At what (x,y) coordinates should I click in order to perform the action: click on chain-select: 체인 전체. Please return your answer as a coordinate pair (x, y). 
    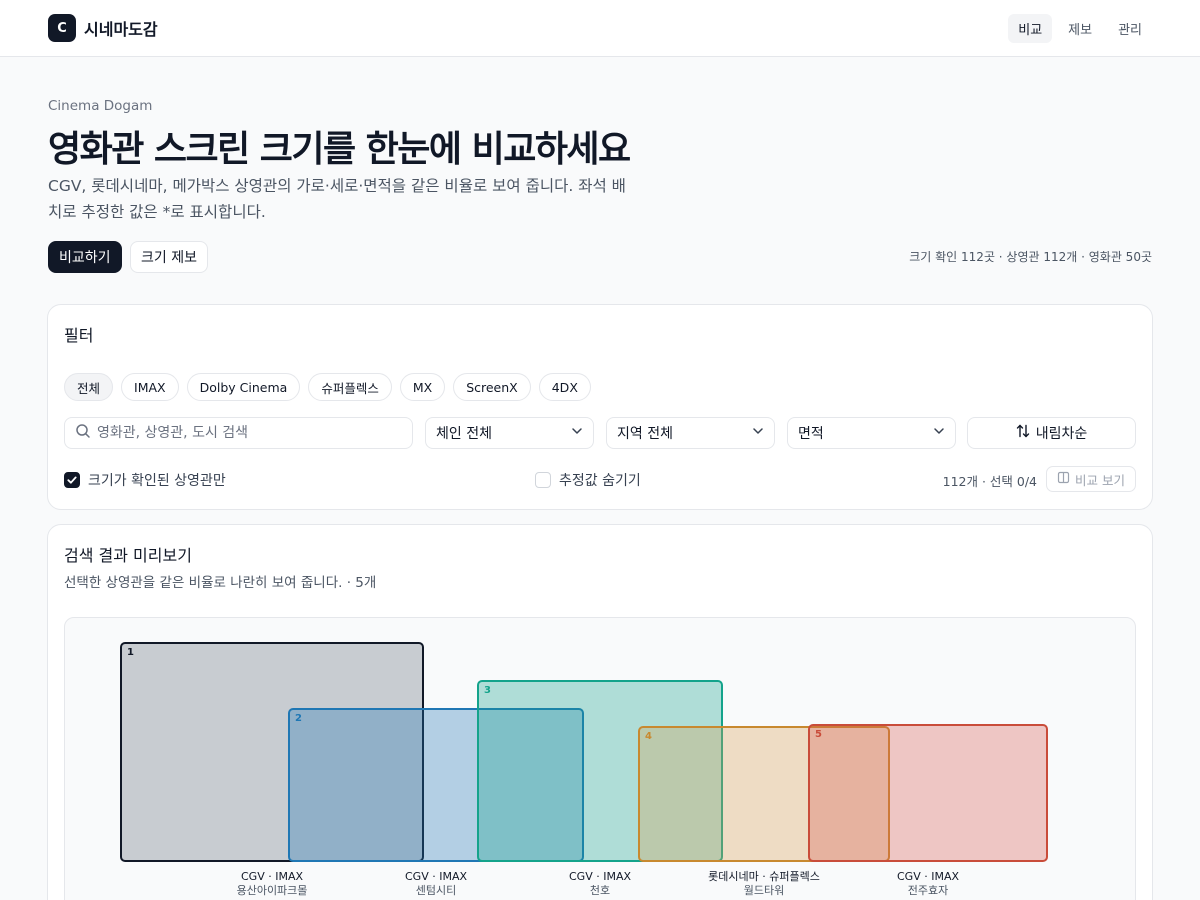
    Looking at the image, I should click on (509, 433).